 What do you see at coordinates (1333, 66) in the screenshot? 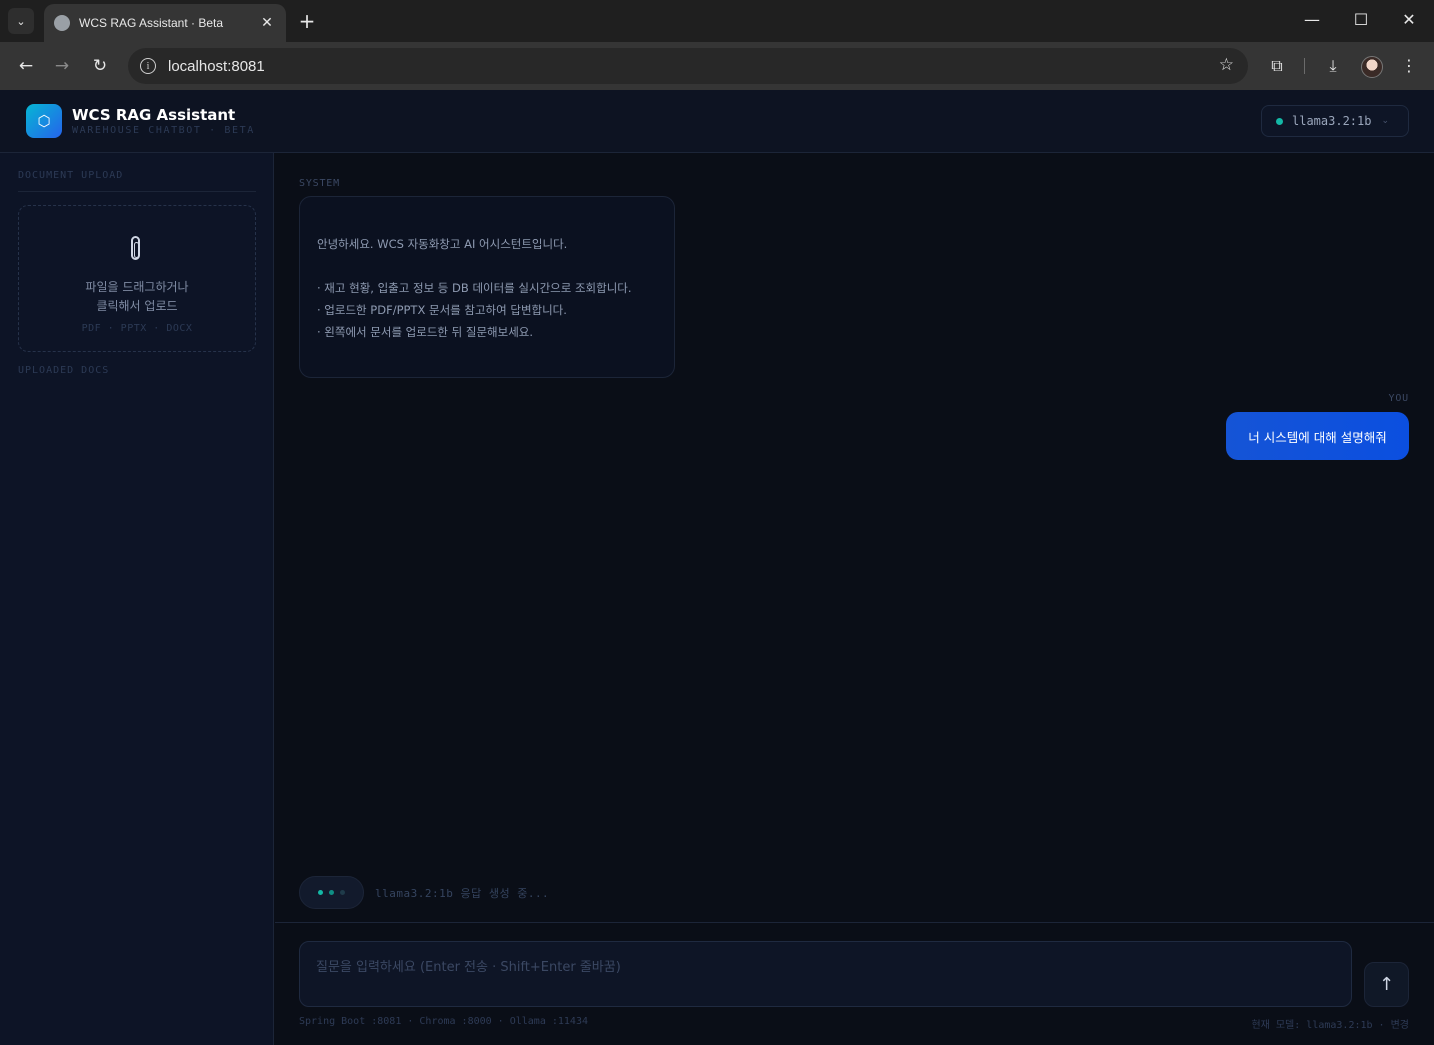
I see `download-icon: ⤓` at bounding box center [1333, 66].